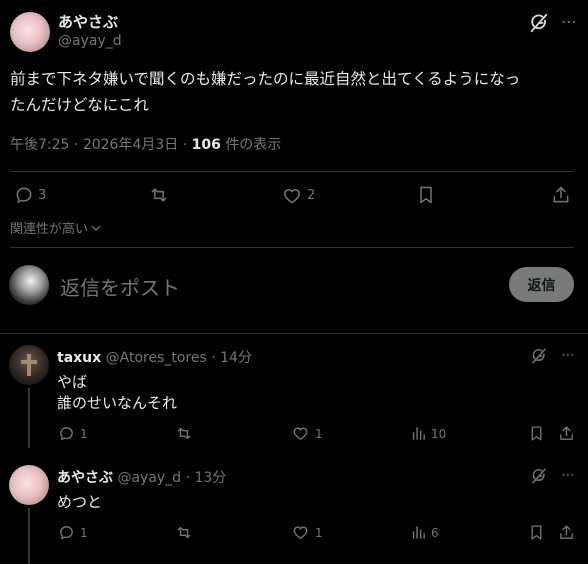 The image size is (588, 564). Describe the element at coordinates (85, 478) in the screenshot. I see `reply-display-name: あやさぶ` at that location.